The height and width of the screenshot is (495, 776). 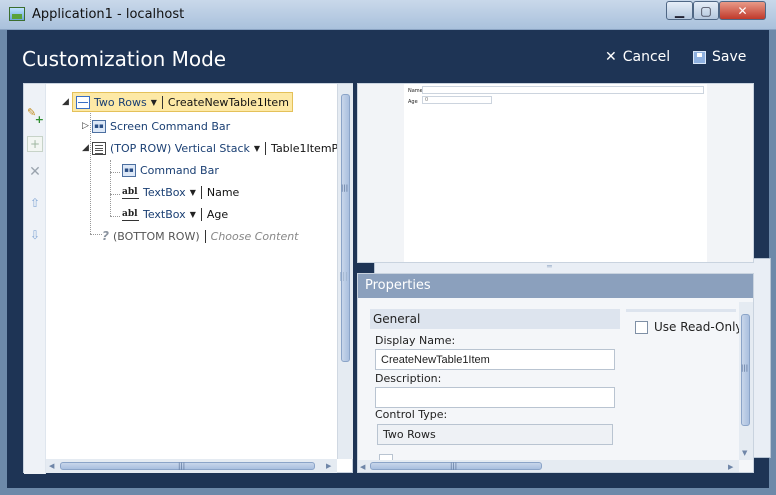 I want to click on preview-age-input: 0, so click(x=457, y=100).